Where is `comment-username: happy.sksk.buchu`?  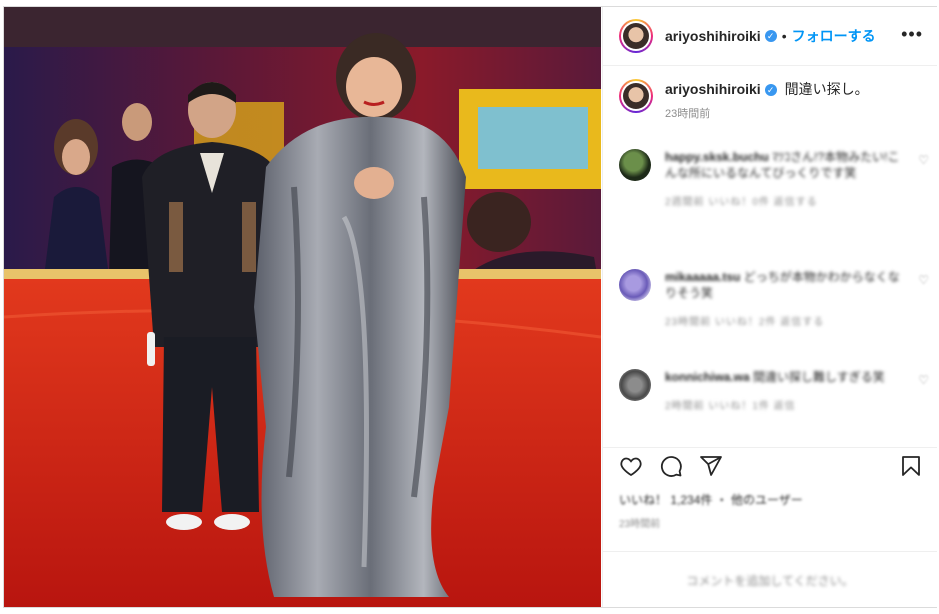 comment-username: happy.sksk.buchu is located at coordinates (717, 157).